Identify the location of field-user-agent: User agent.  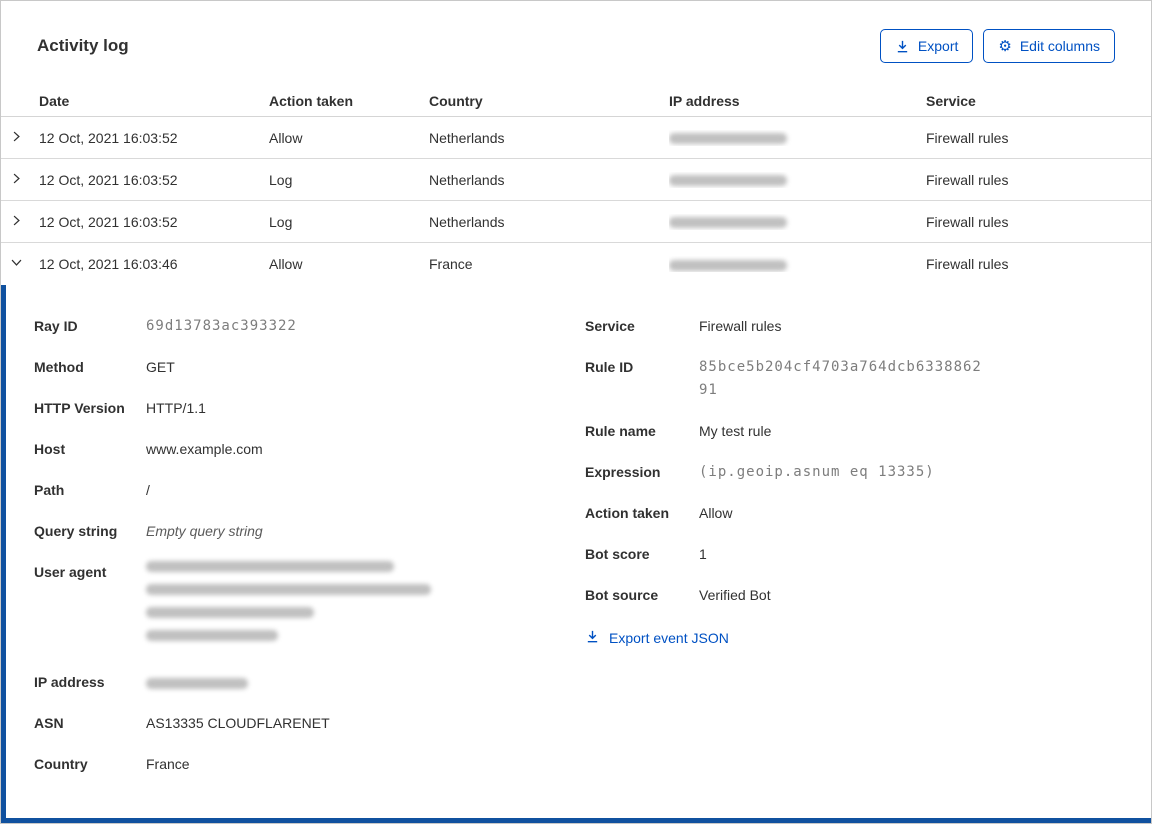
(309, 607).